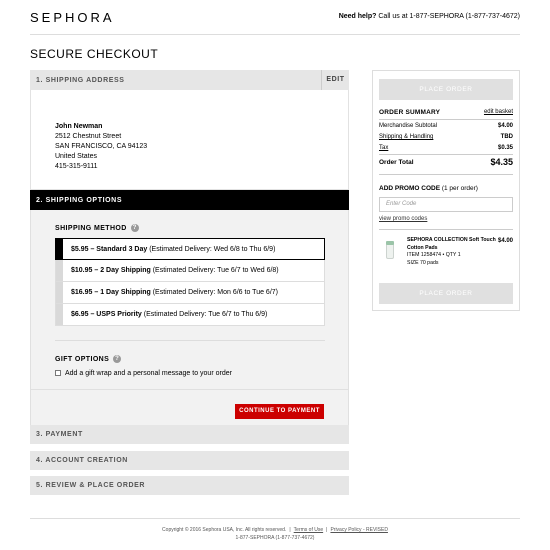 This screenshot has width=550, height=550. What do you see at coordinates (91, 228) in the screenshot?
I see `shipping-method-label: SHIPPING METHOD` at bounding box center [91, 228].